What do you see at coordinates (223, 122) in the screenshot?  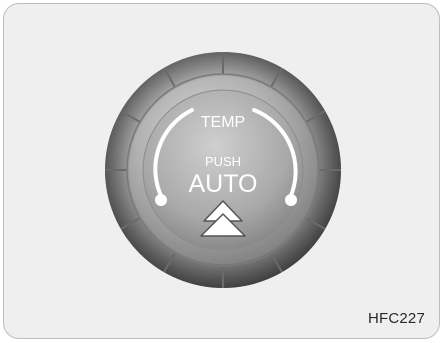 I see `temp-label: TEMP` at bounding box center [223, 122].